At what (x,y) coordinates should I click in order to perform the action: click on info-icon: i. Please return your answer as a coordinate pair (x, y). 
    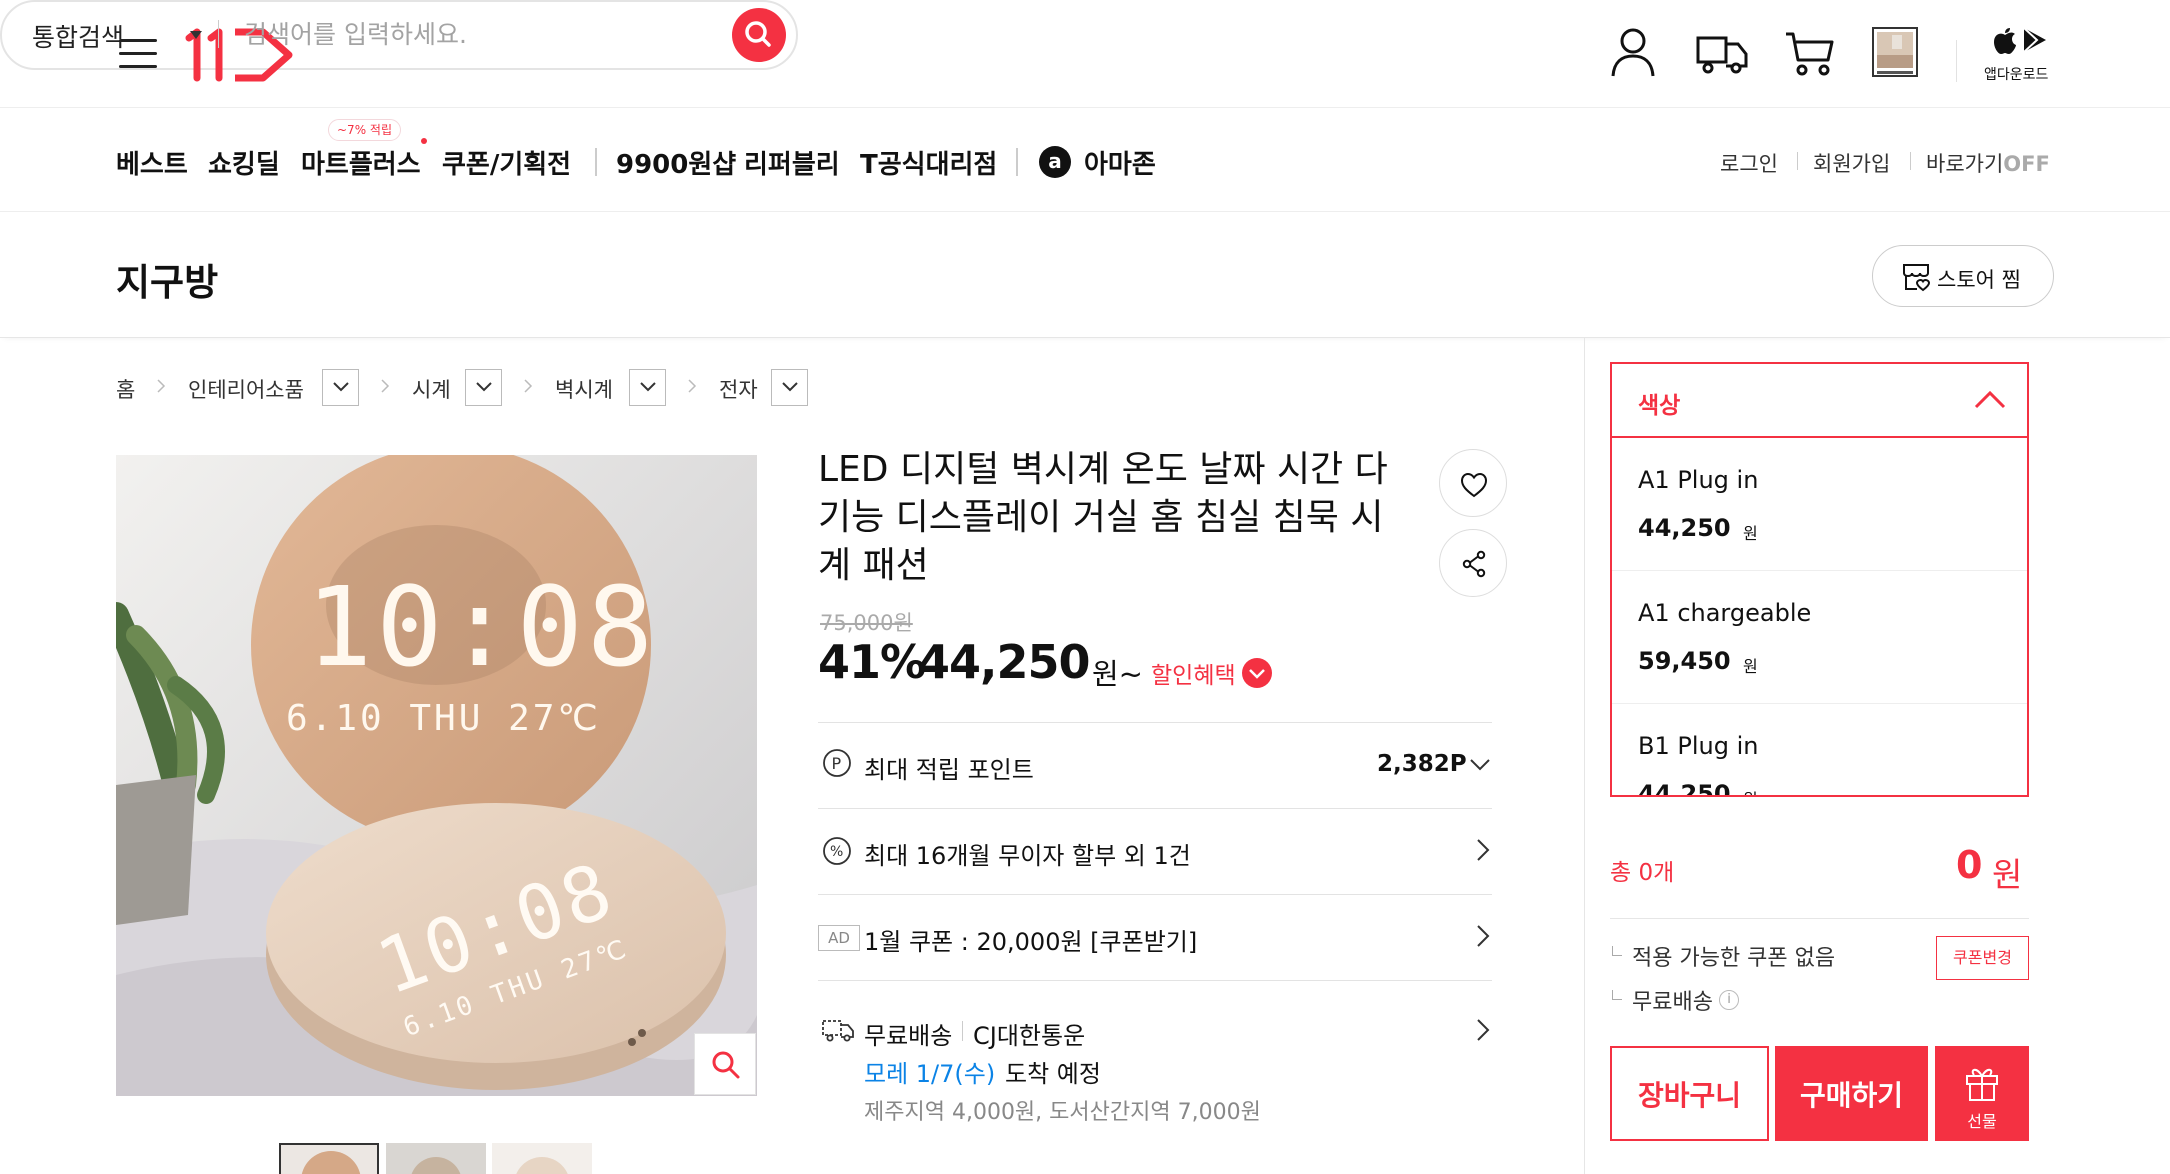
    Looking at the image, I should click on (1729, 1000).